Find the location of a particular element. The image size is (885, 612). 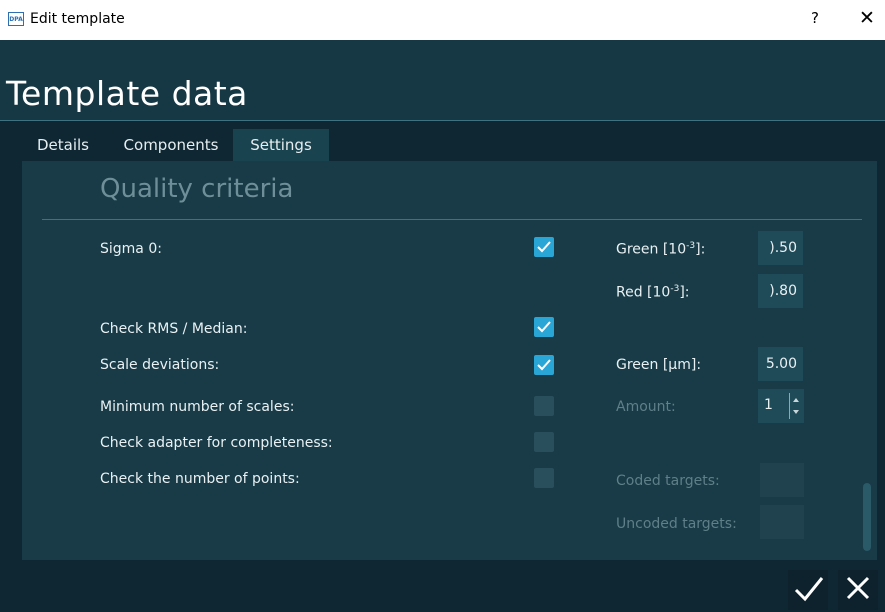

amount-spinbox: 1 is located at coordinates (781, 406).